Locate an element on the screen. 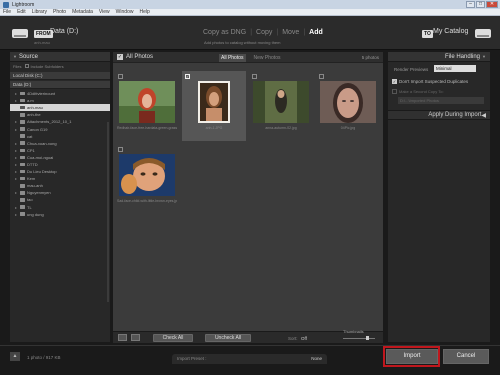 The width and height of the screenshot is (500, 375). folder-item-selected: anh-mau is located at coordinates (60, 108).